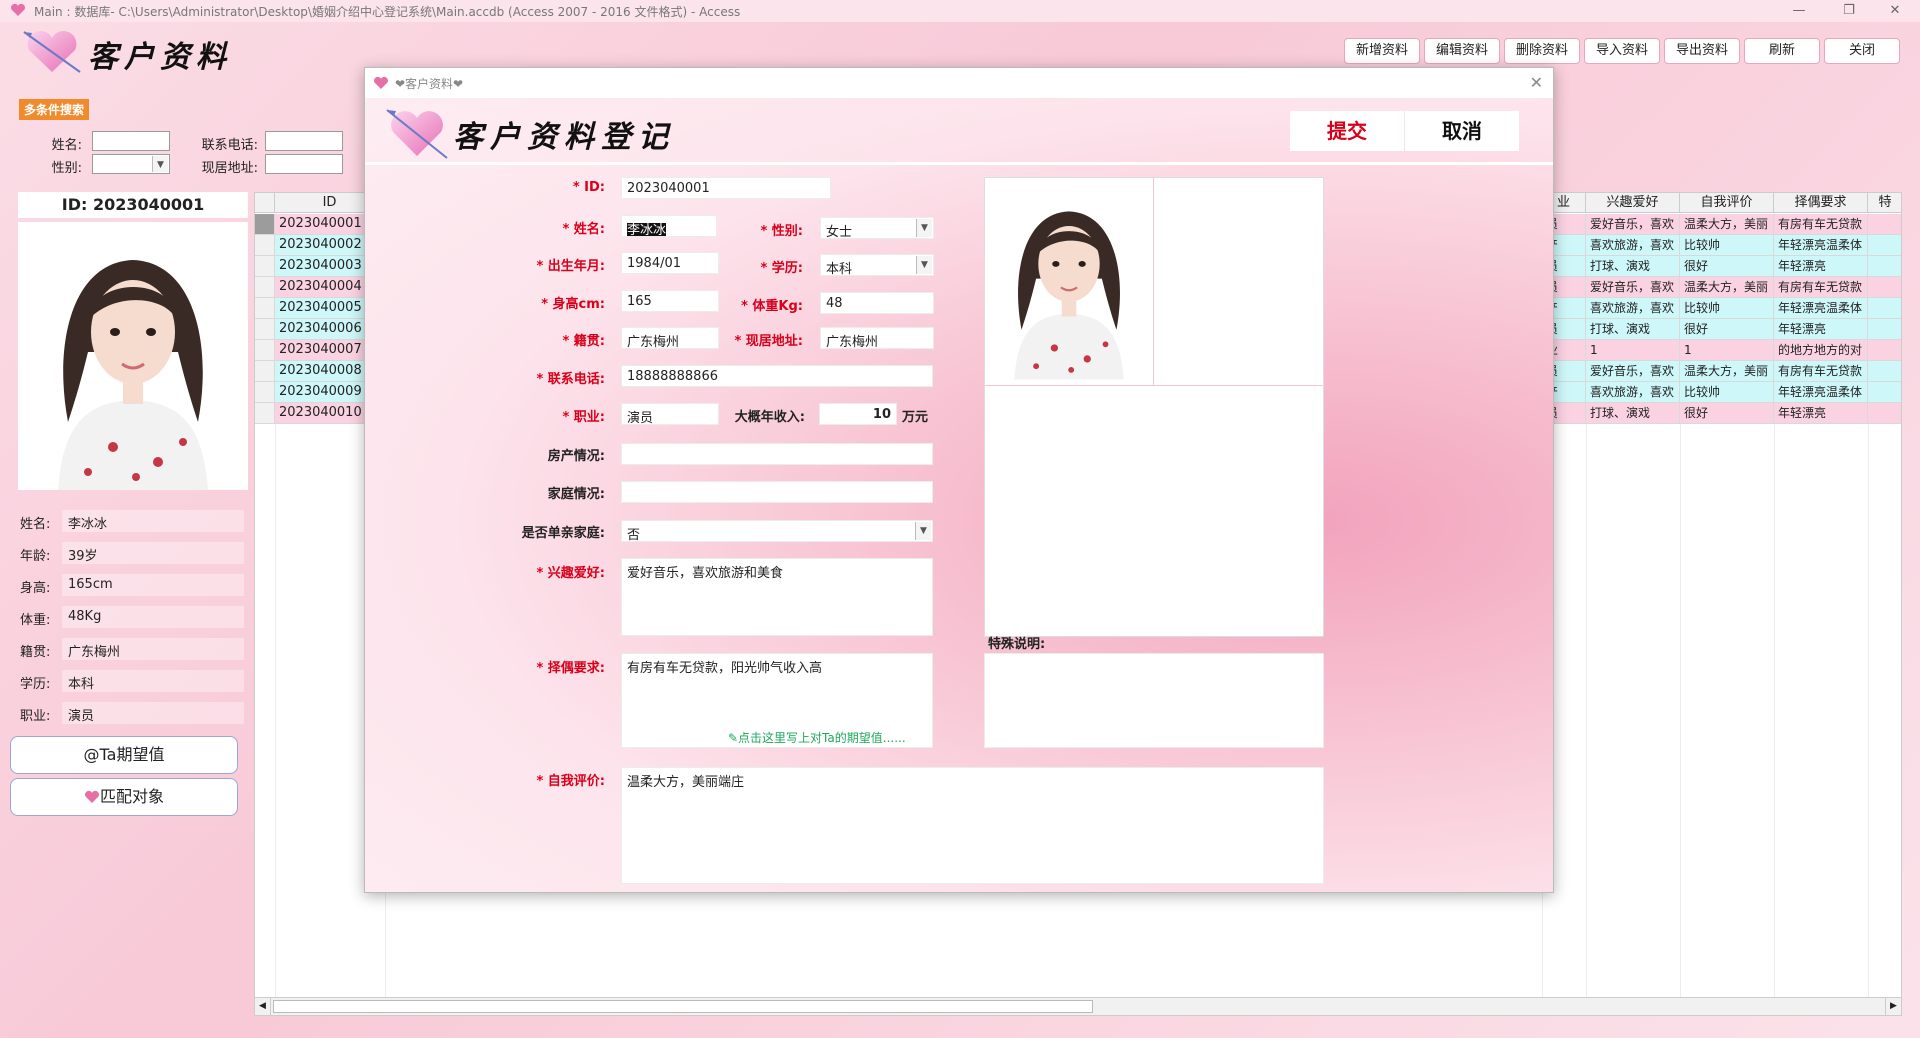 Image resolution: width=1920 pixels, height=1038 pixels. I want to click on cancel-button: 取消, so click(1462, 131).